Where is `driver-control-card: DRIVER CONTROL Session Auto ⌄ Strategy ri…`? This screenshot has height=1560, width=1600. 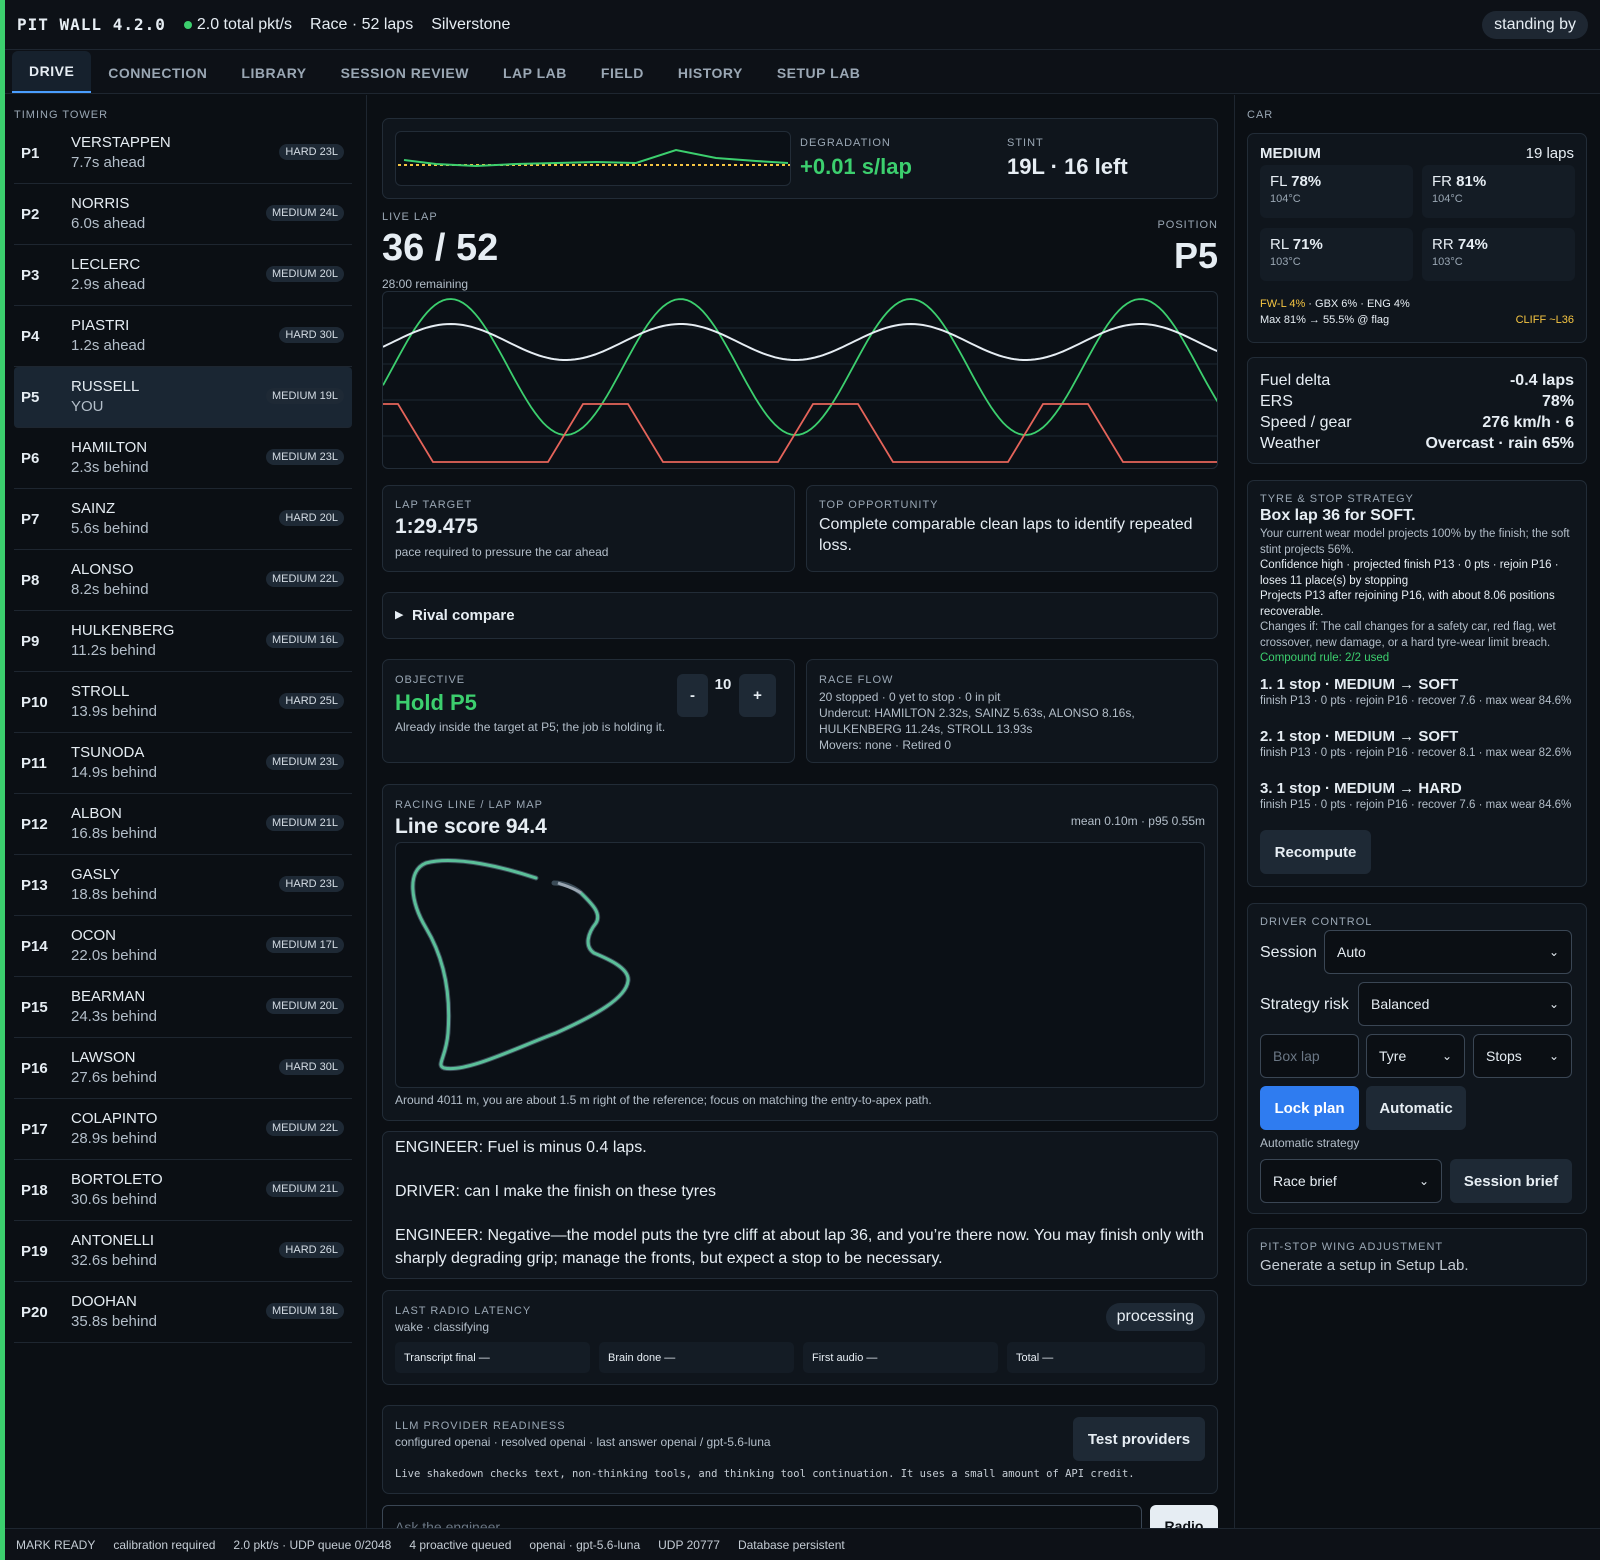
driver-control-card: DRIVER CONTROL Session Auto ⌄ Strategy ri… is located at coordinates (1417, 1058).